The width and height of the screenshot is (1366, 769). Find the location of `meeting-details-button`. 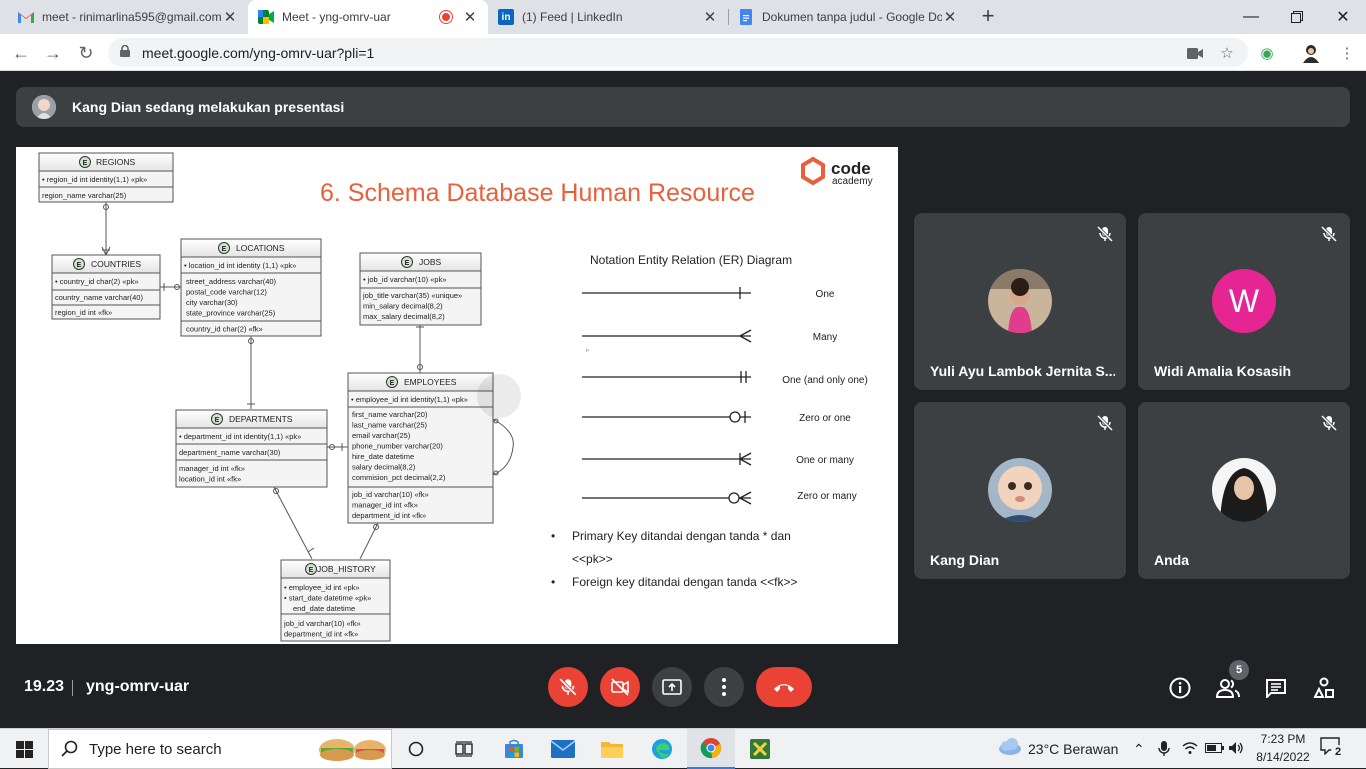

meeting-details-button is located at coordinates (1180, 688).